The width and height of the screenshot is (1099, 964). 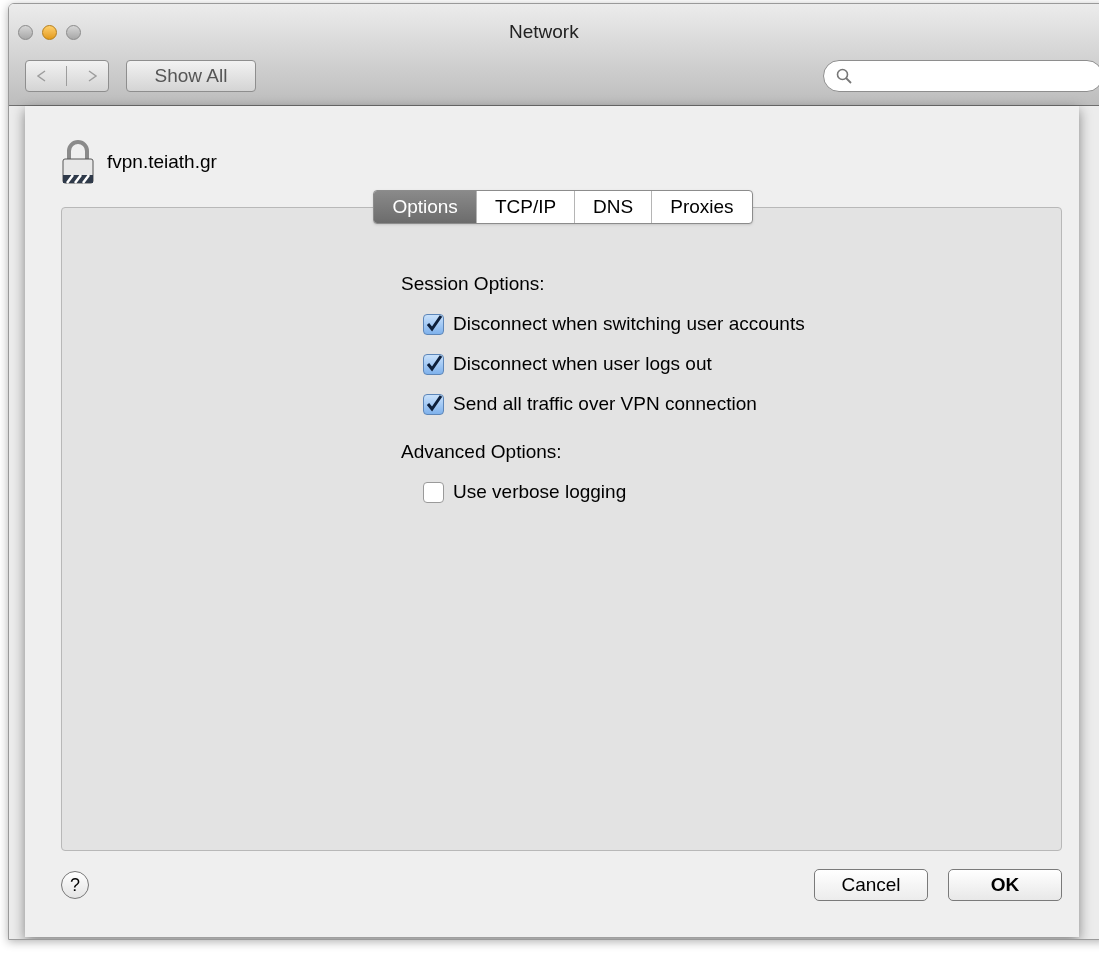 I want to click on close-button, so click(x=25, y=32).